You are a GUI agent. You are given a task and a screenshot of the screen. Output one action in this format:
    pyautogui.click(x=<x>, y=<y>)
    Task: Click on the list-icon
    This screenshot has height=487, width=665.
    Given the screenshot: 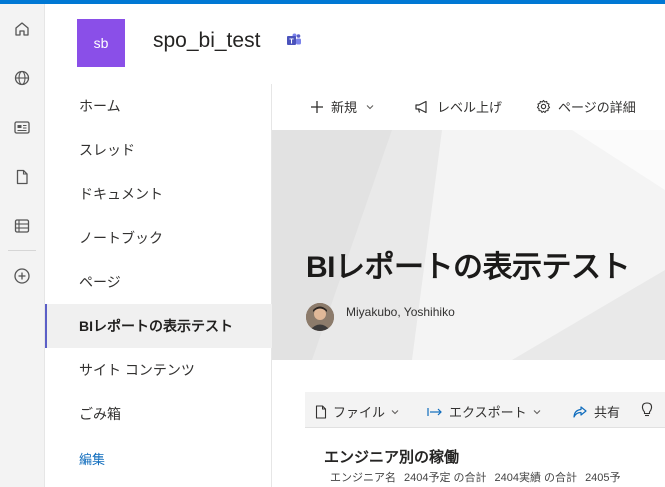 What is the action you would take?
    pyautogui.click(x=22, y=226)
    